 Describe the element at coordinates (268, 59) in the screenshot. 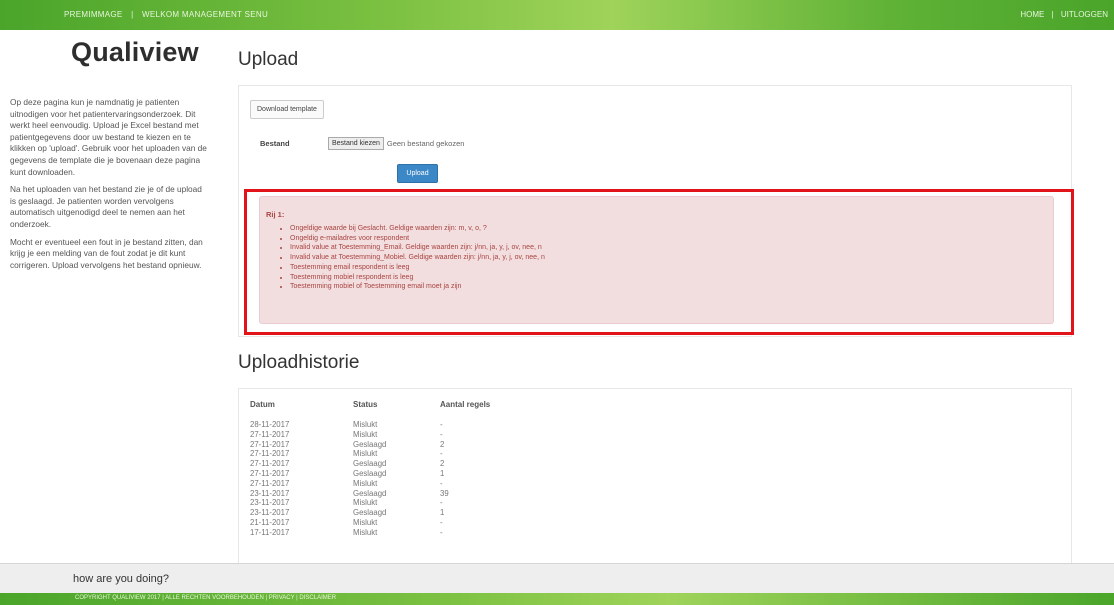

I see `upload-heading: Upload` at that location.